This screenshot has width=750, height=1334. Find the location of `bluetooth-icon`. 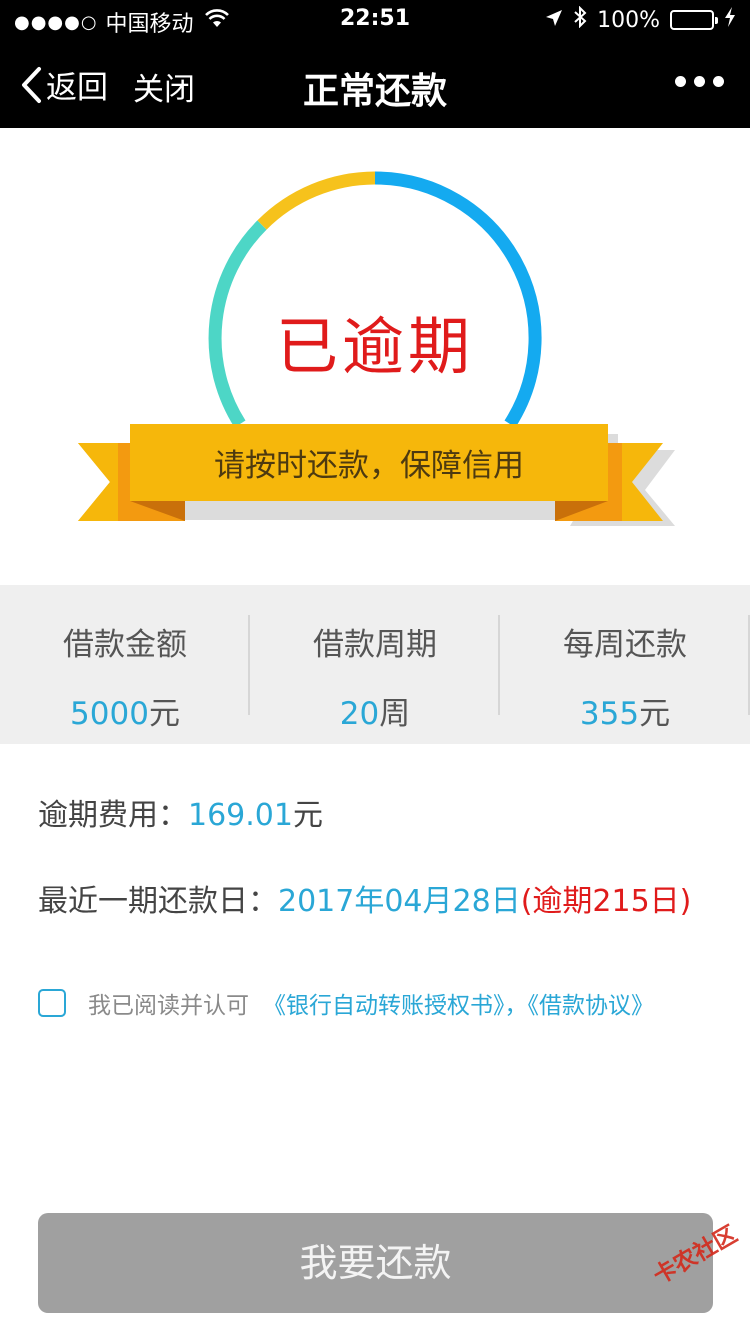

bluetooth-icon is located at coordinates (580, 19).